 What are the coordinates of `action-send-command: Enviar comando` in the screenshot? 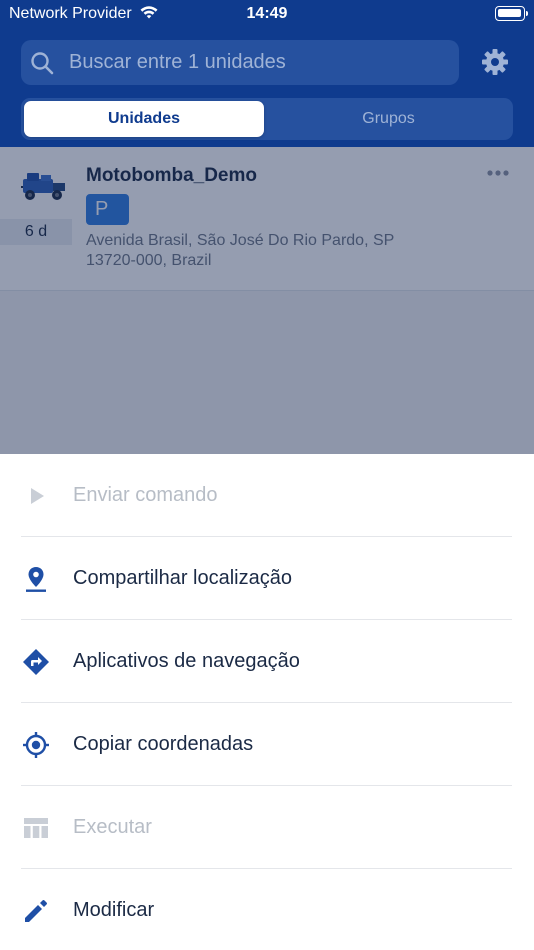 It's located at (267, 495).